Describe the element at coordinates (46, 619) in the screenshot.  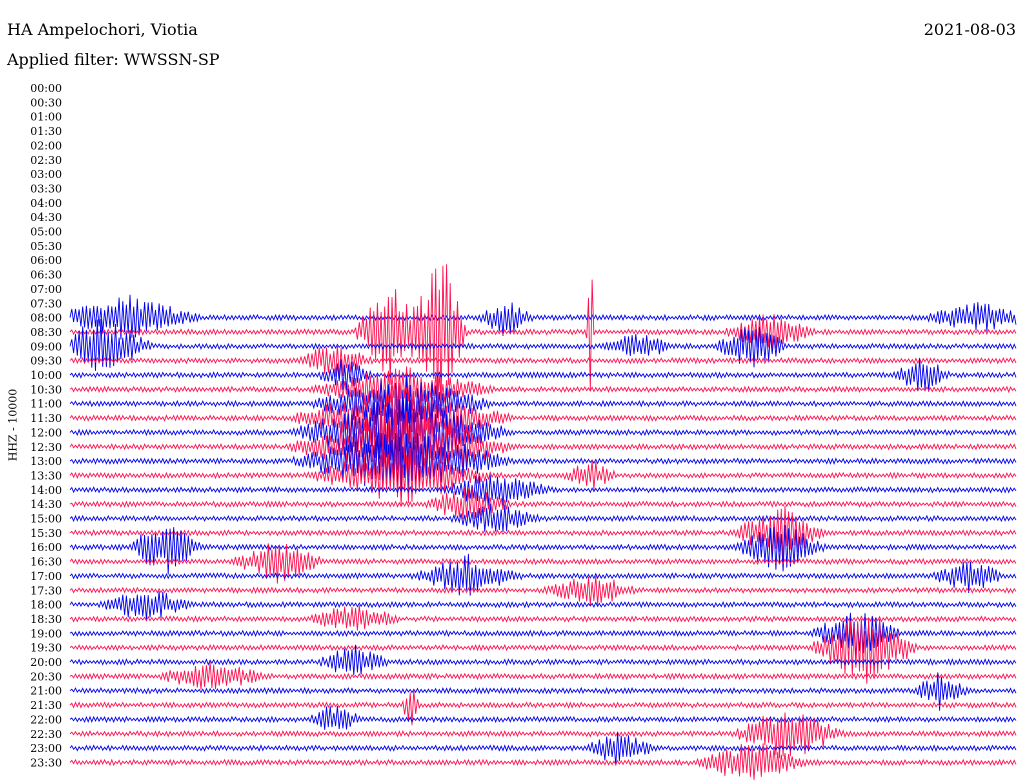
I see `tick-label-1830: 18:30` at that location.